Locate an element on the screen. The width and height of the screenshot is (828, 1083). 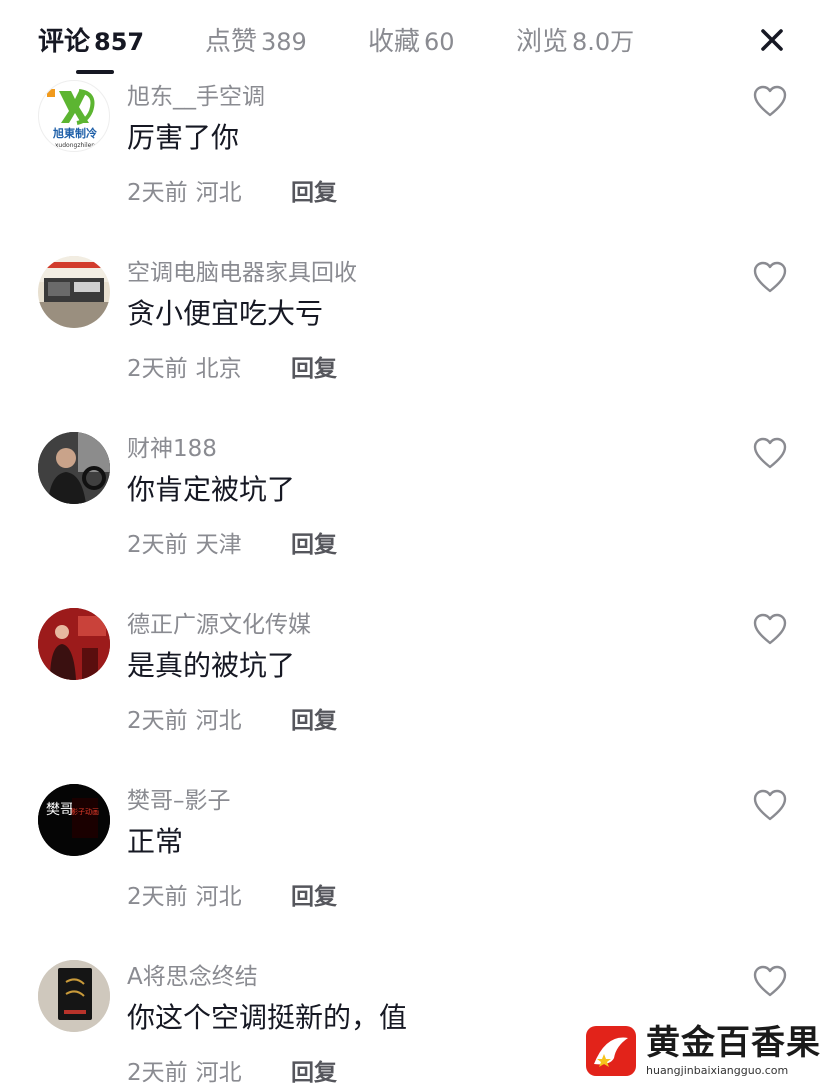
comment-text: 是真的被坑了 is located at coordinates (211, 665).